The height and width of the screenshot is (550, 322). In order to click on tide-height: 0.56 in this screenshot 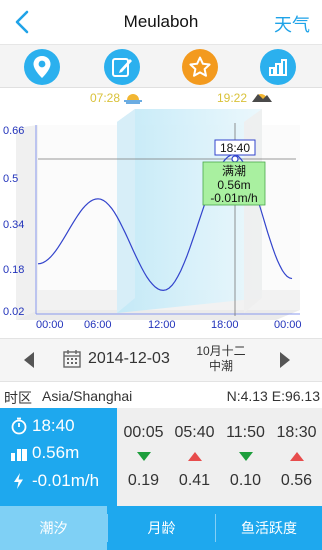, I will do `click(296, 480)`.